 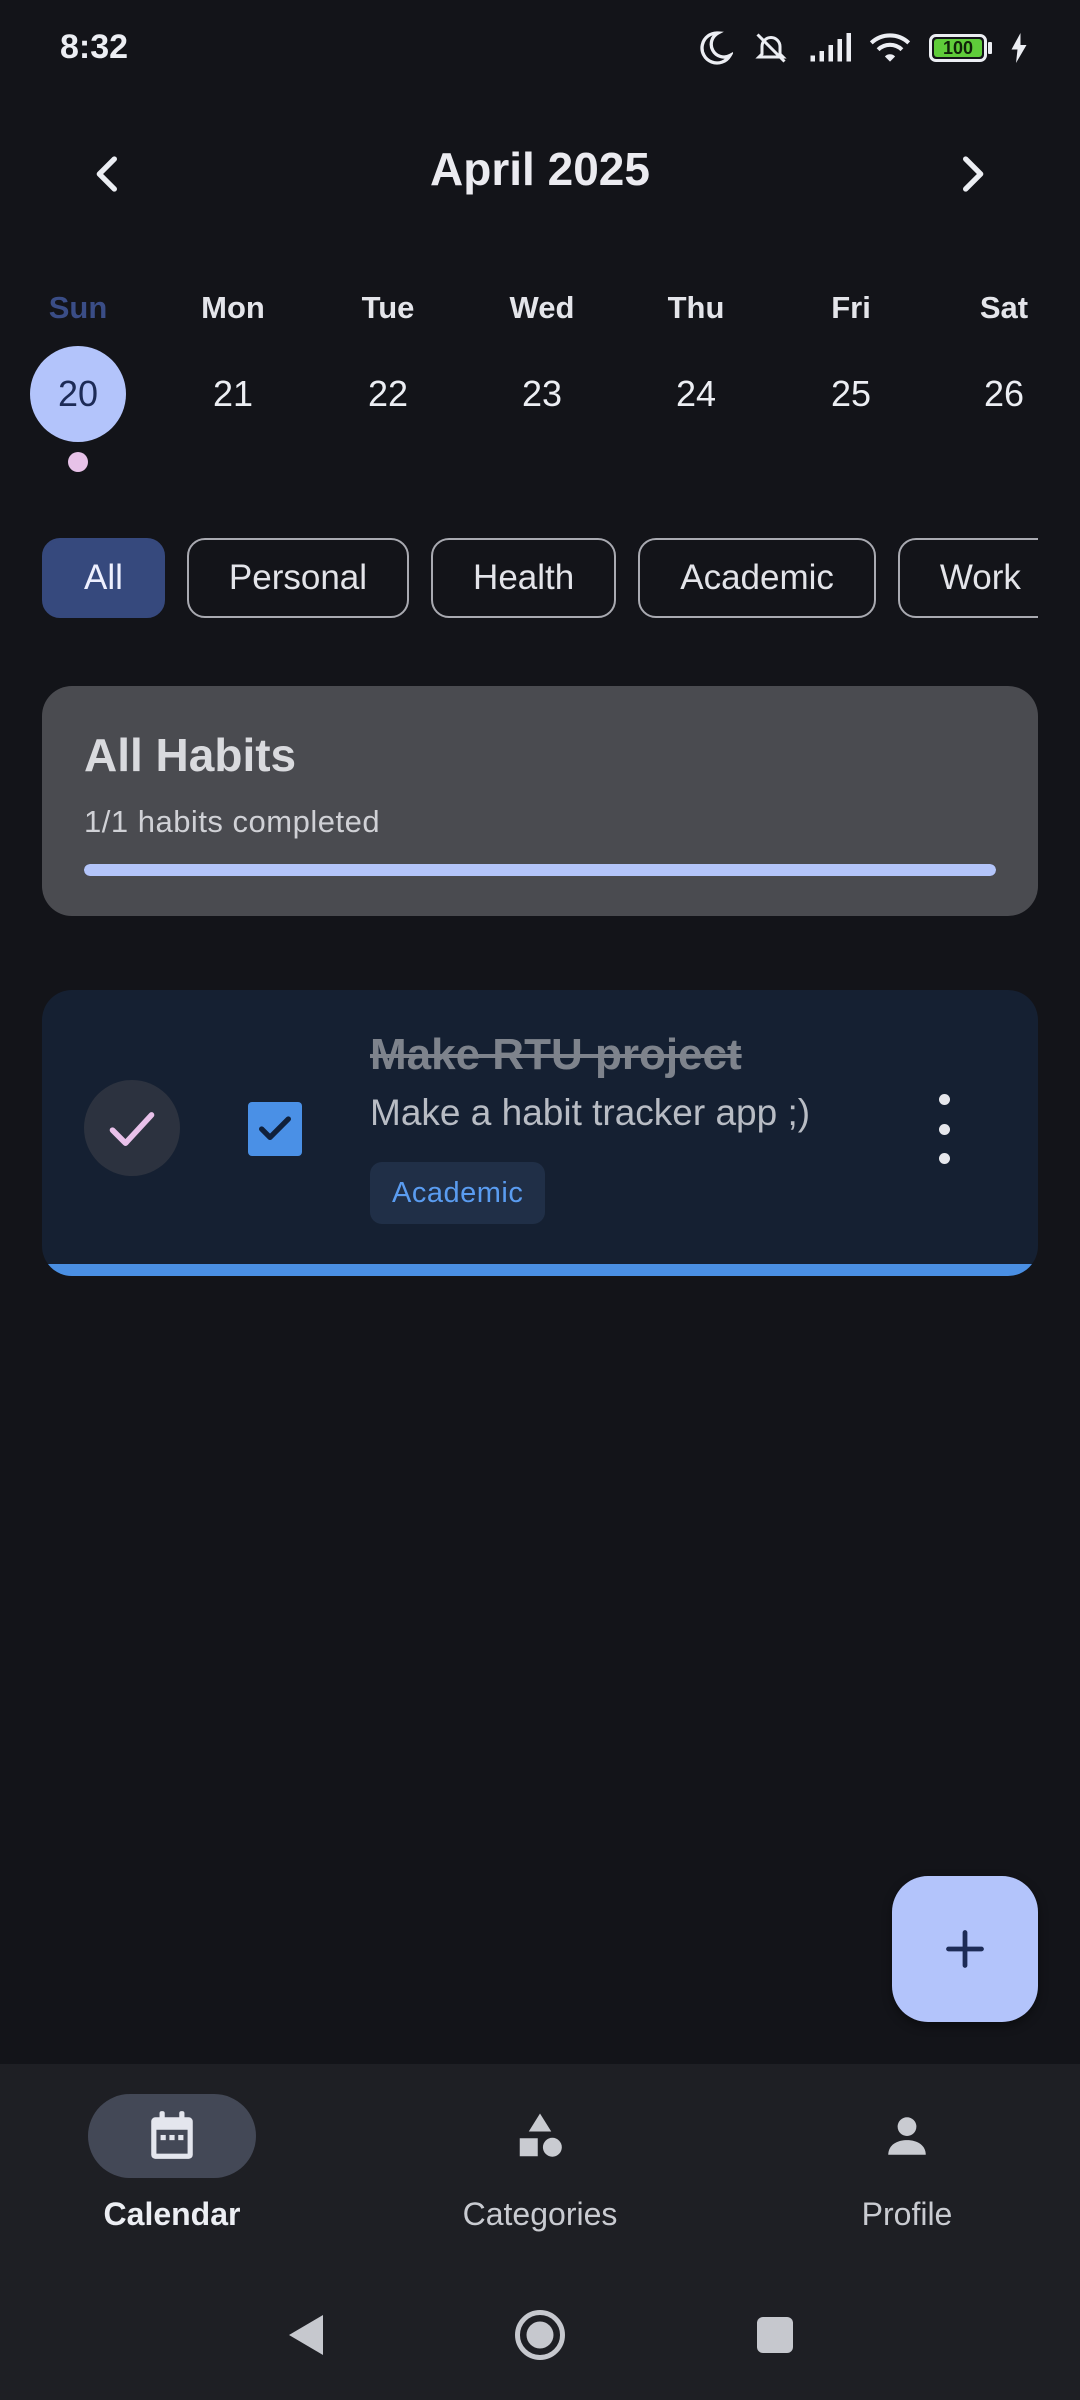 I want to click on habit-dot, so click(x=78, y=462).